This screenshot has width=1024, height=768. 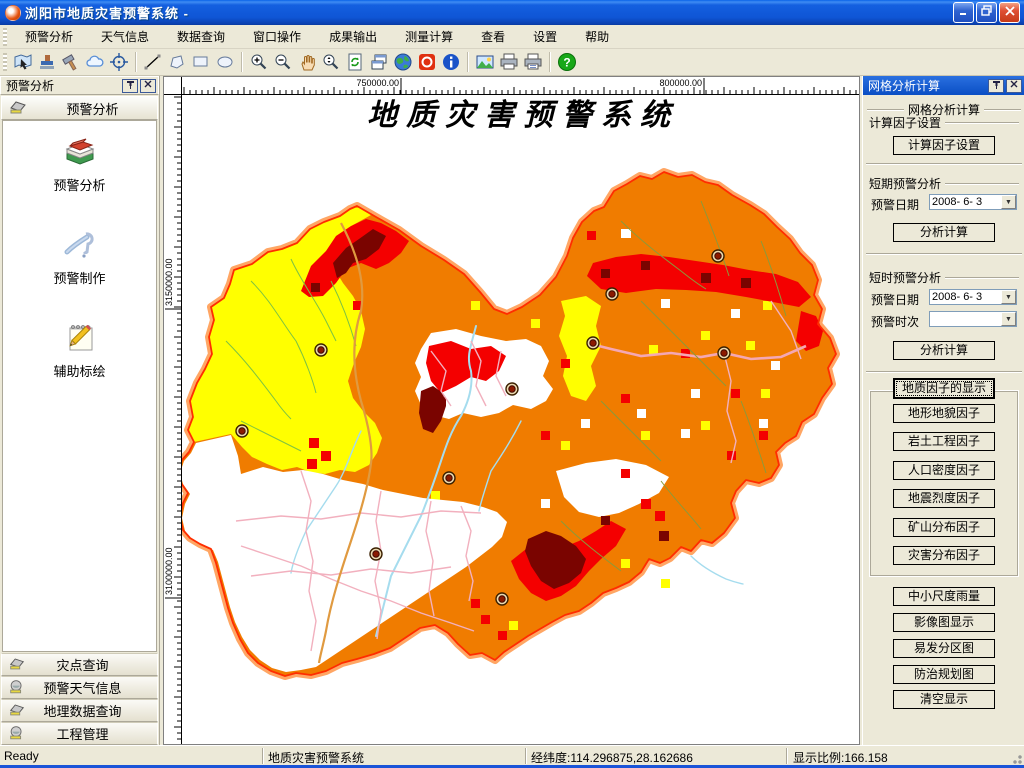 I want to click on stop-icon, so click(x=427, y=62).